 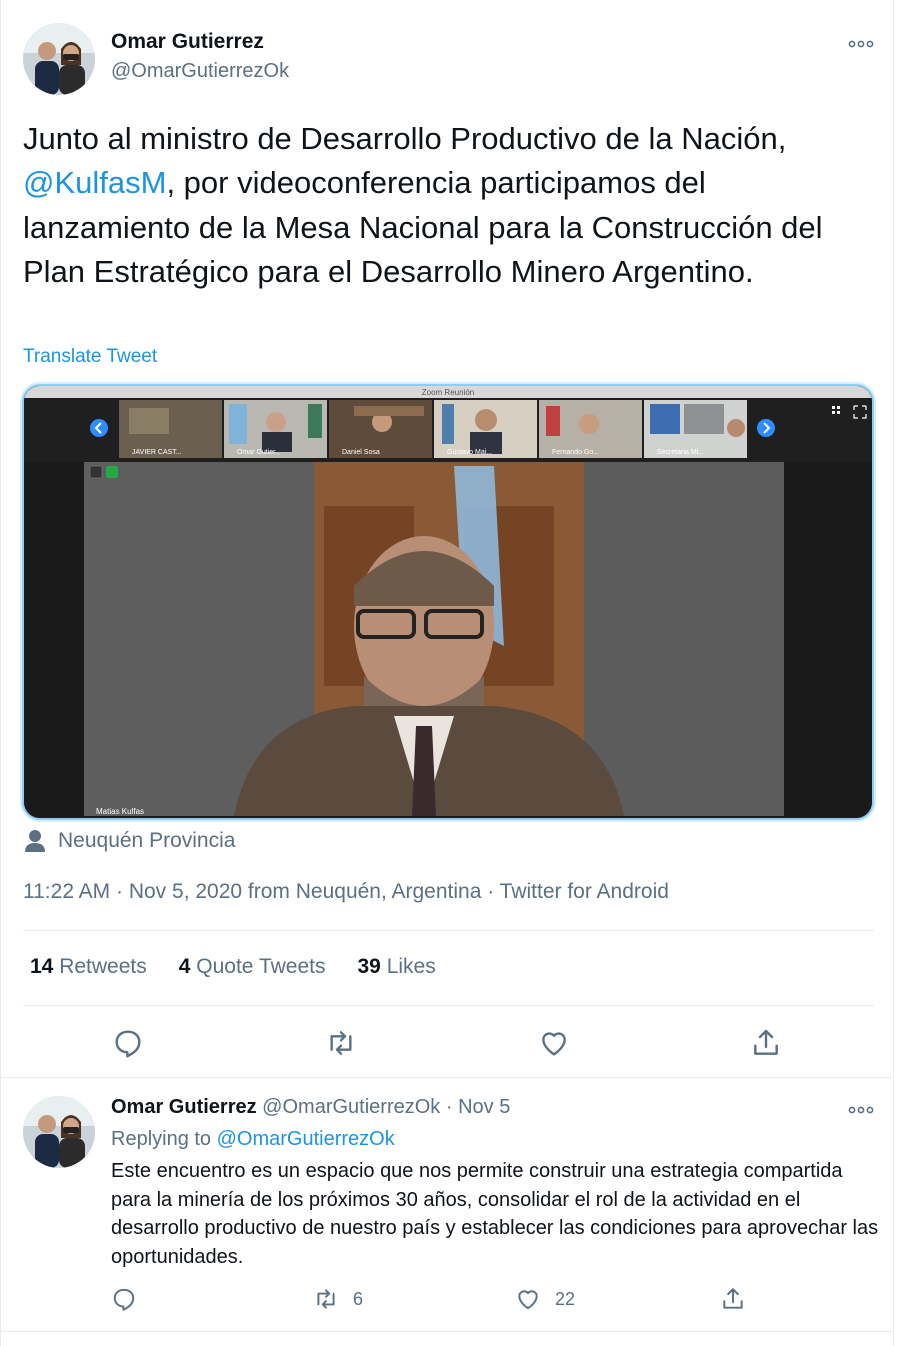 What do you see at coordinates (306, 1139) in the screenshot?
I see `replying-to-handle: @OmarGutierrezOk` at bounding box center [306, 1139].